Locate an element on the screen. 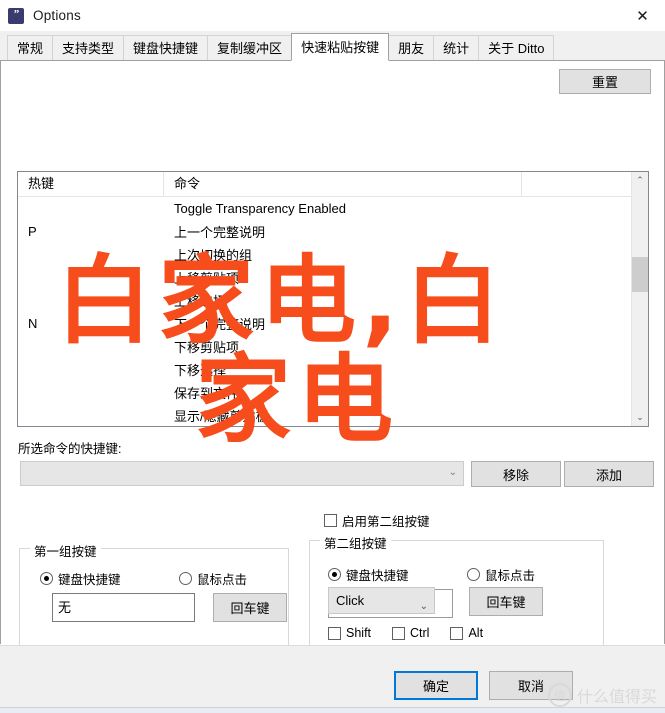 This screenshot has width=665, height=713. second-keyset-combo: Click ⌄ is located at coordinates (381, 600).